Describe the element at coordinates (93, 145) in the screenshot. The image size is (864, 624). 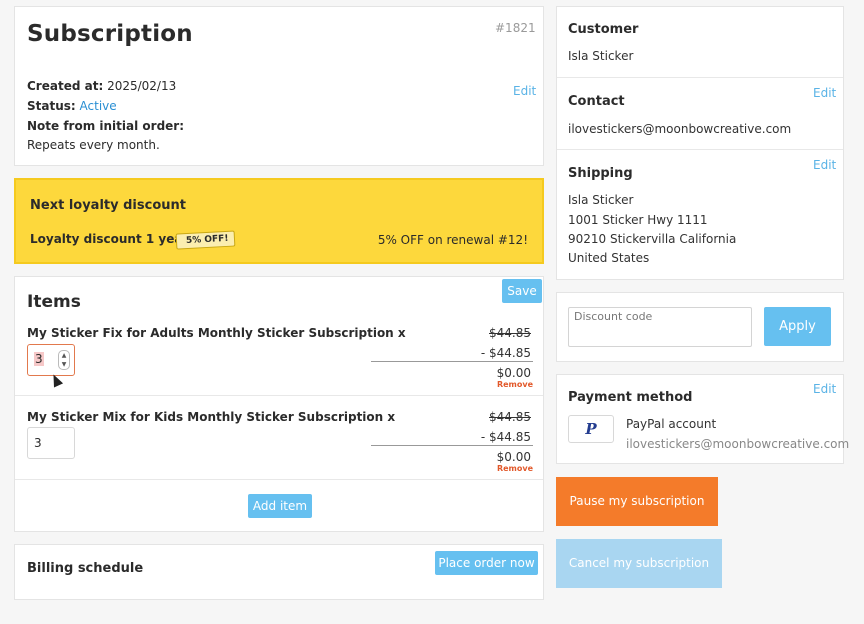
I see `note-value: Repeats every month.` at that location.